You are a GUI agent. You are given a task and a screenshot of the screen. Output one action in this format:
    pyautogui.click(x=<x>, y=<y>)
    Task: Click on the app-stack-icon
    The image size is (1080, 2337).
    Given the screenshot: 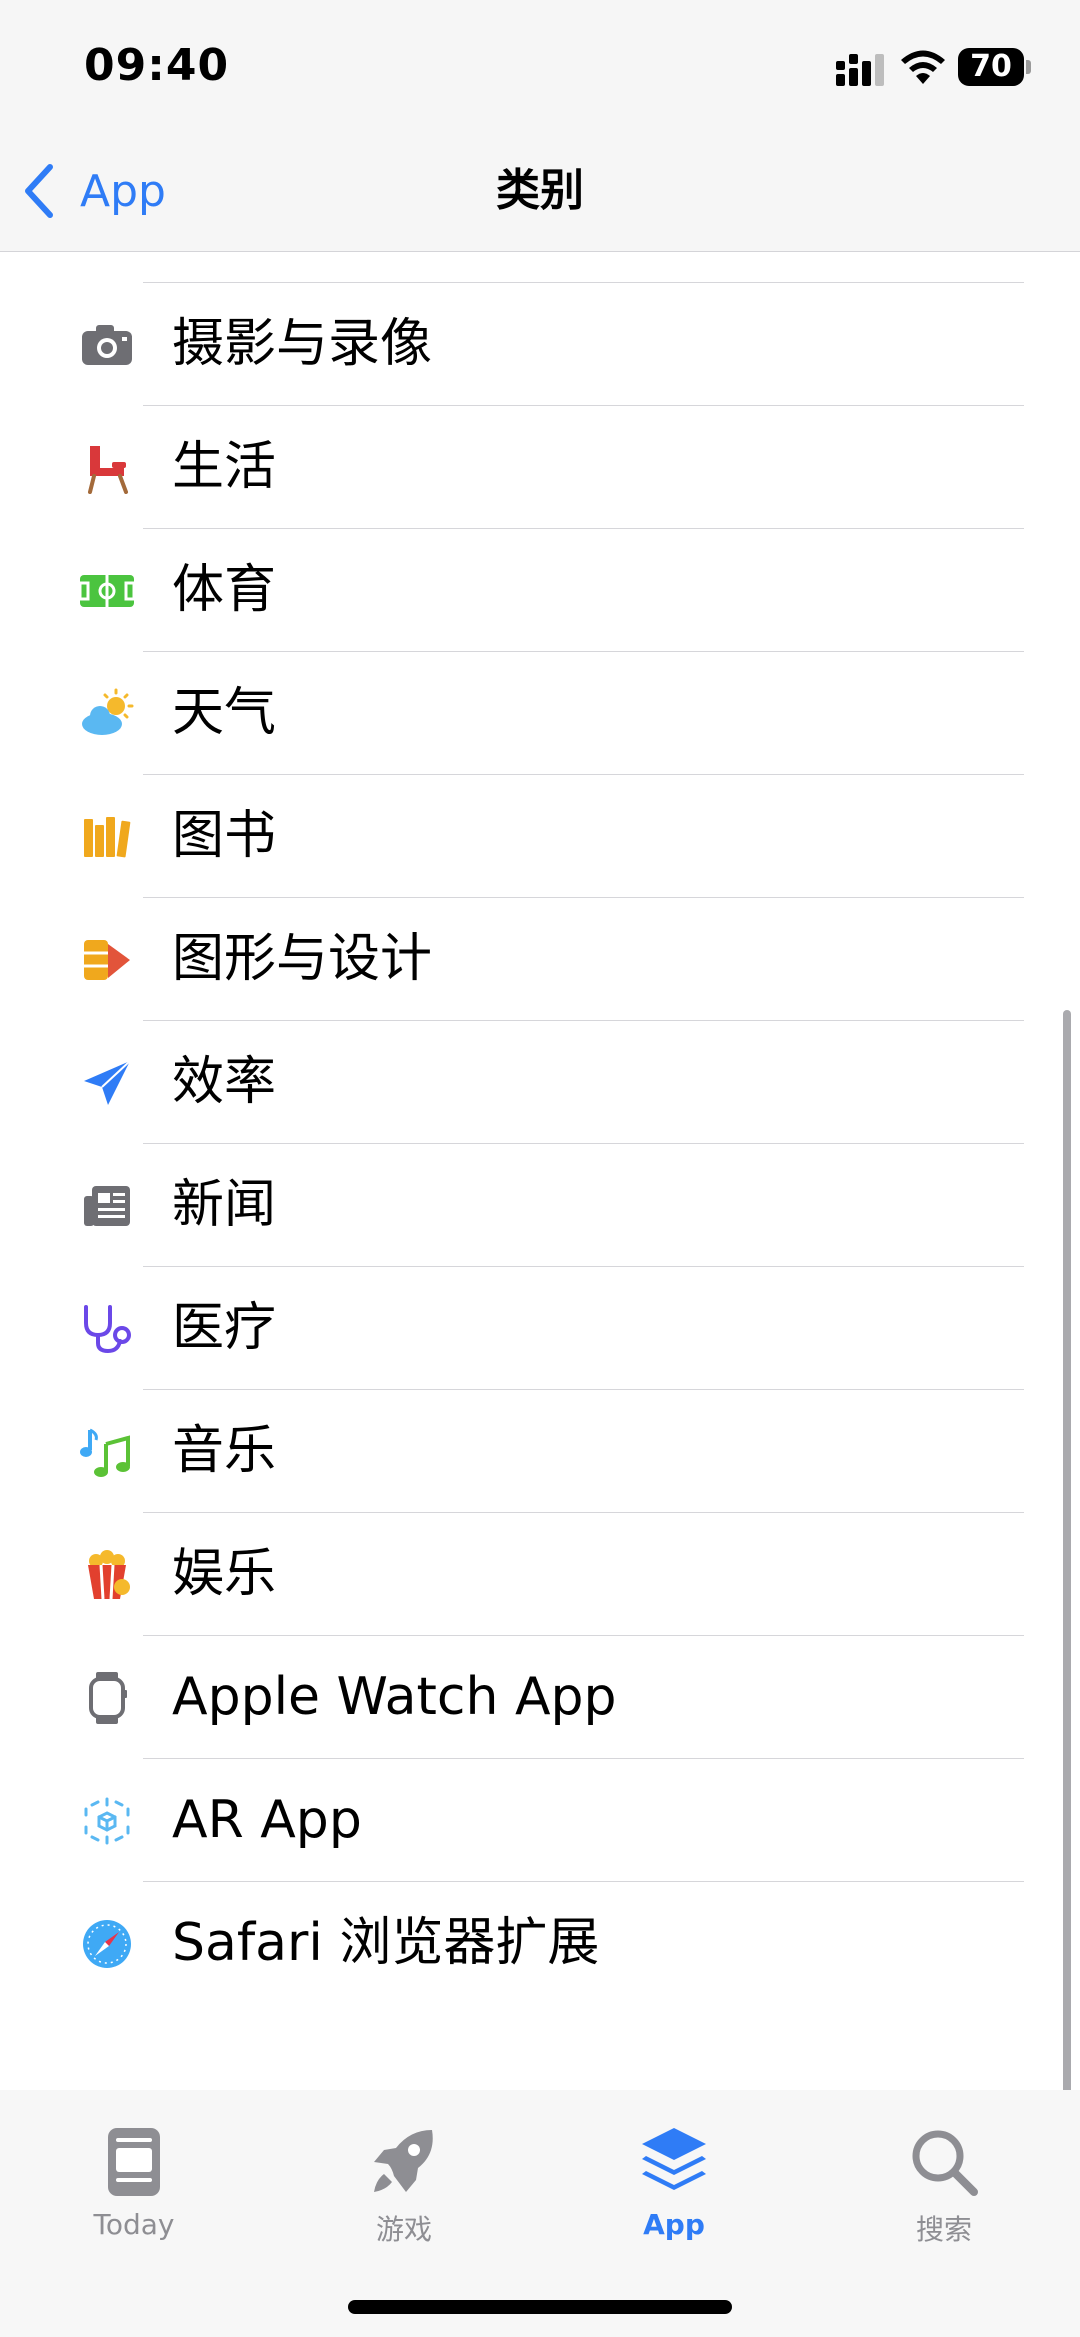 What is the action you would take?
    pyautogui.click(x=674, y=2159)
    